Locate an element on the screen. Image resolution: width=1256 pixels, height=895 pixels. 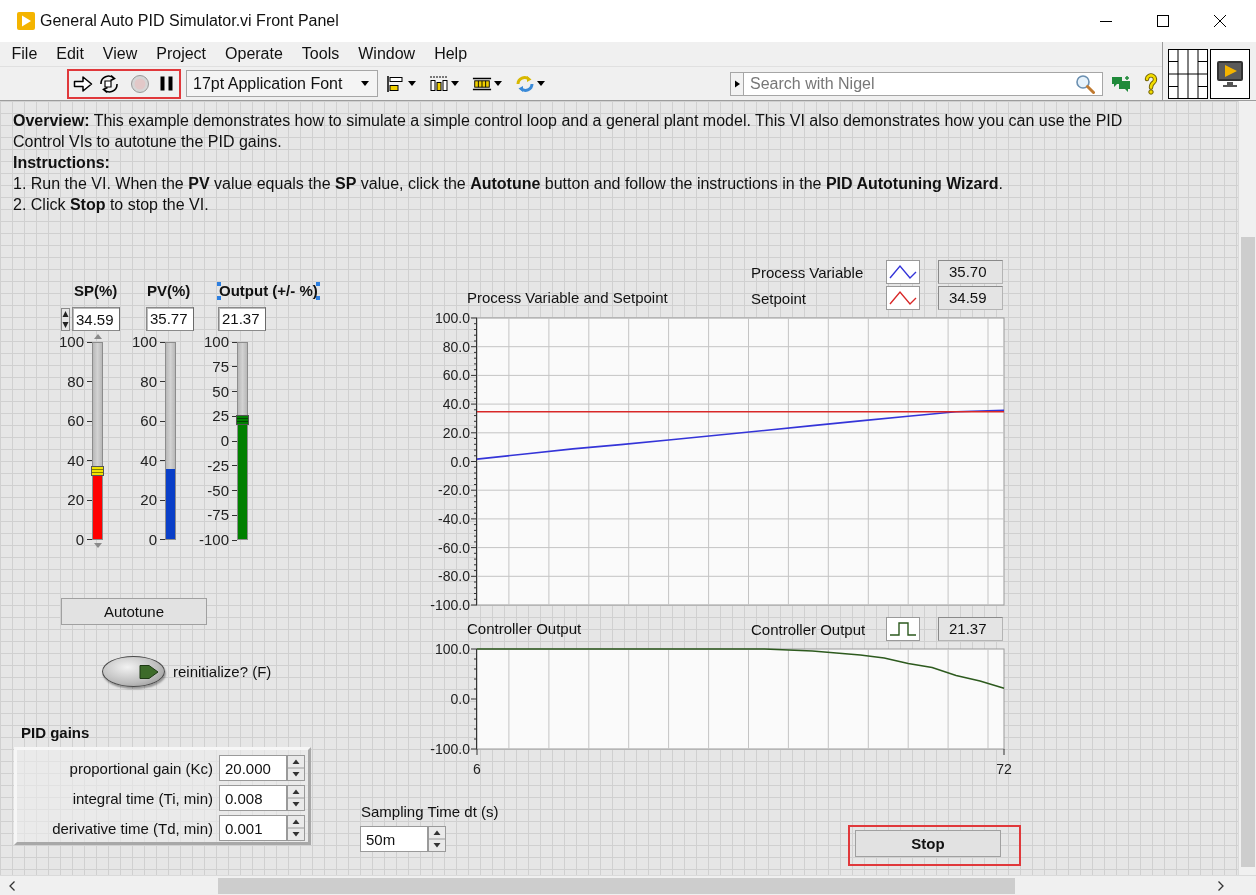
legend-label: Process Variable is located at coordinates (808, 272).